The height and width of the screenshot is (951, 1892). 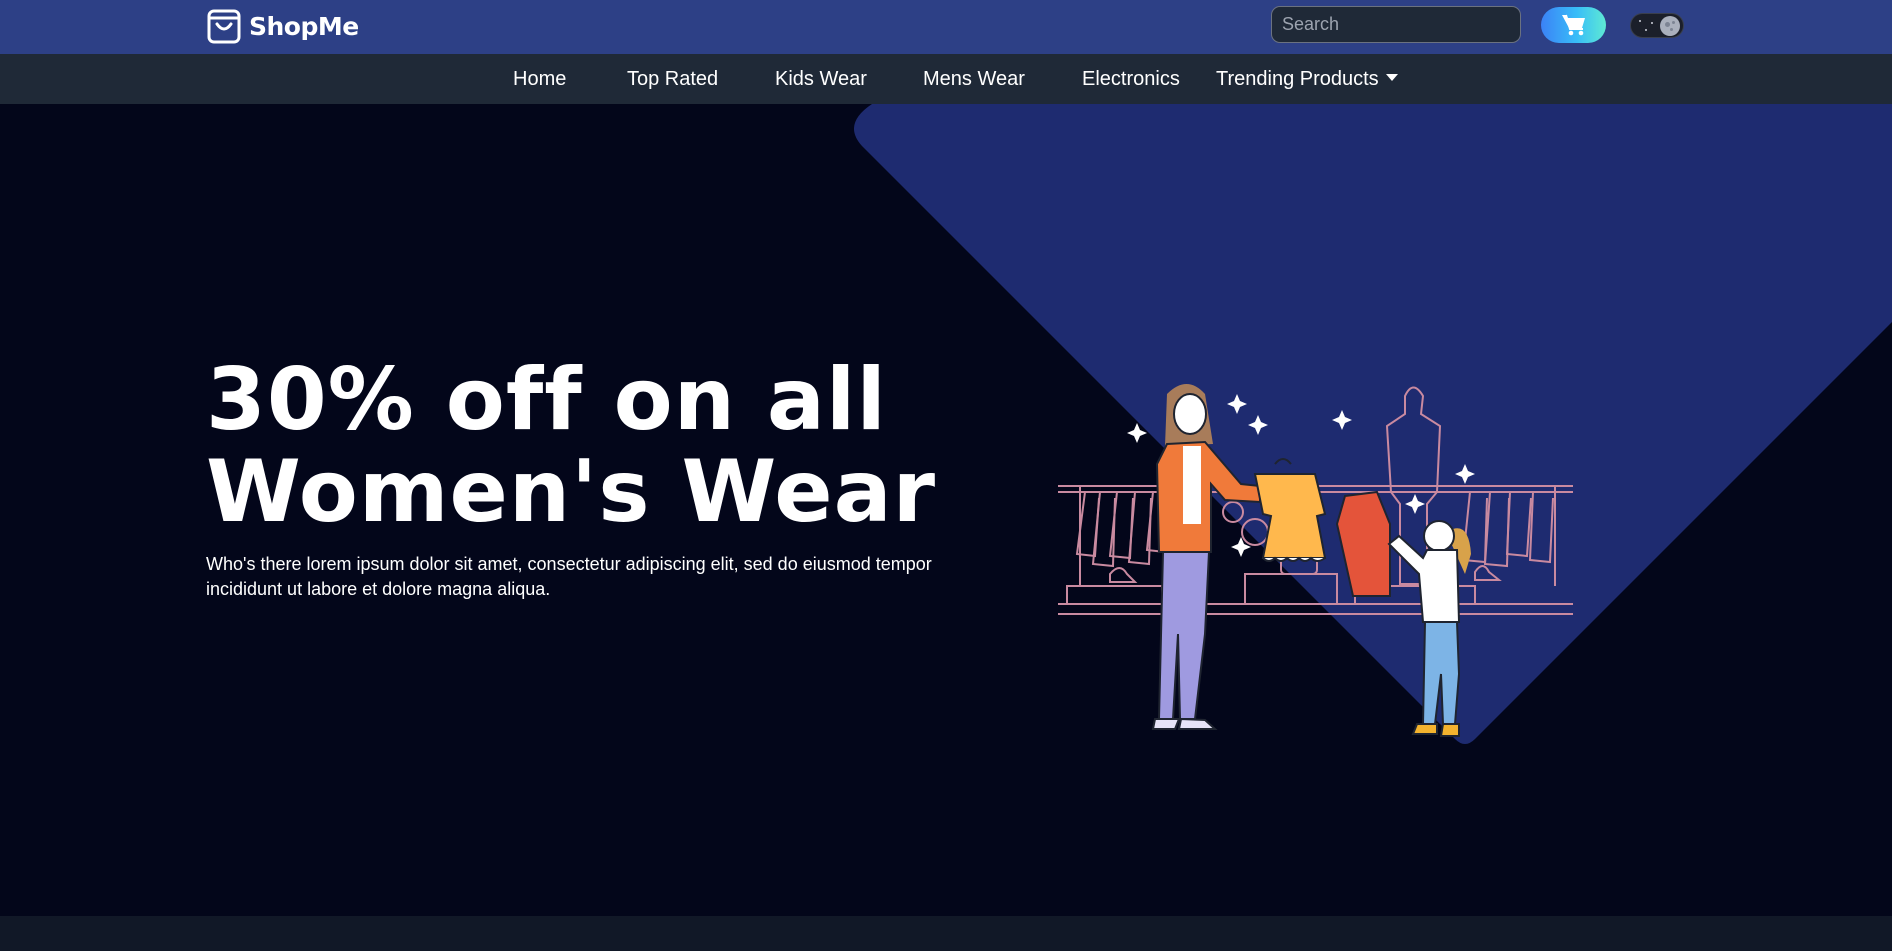 I want to click on cart-button, so click(x=1573, y=25).